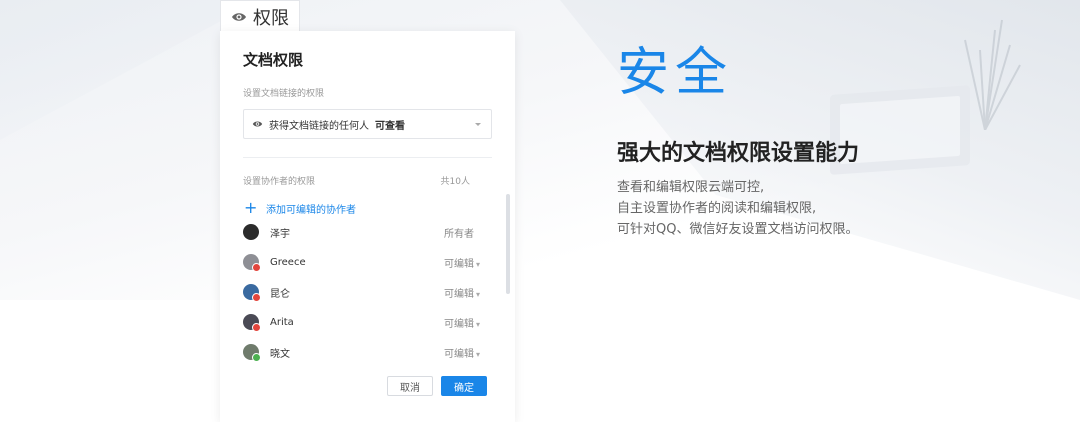 The height and width of the screenshot is (422, 1080). What do you see at coordinates (367, 322) in the screenshot?
I see `member-row: Arita 可编辑 ▾` at bounding box center [367, 322].